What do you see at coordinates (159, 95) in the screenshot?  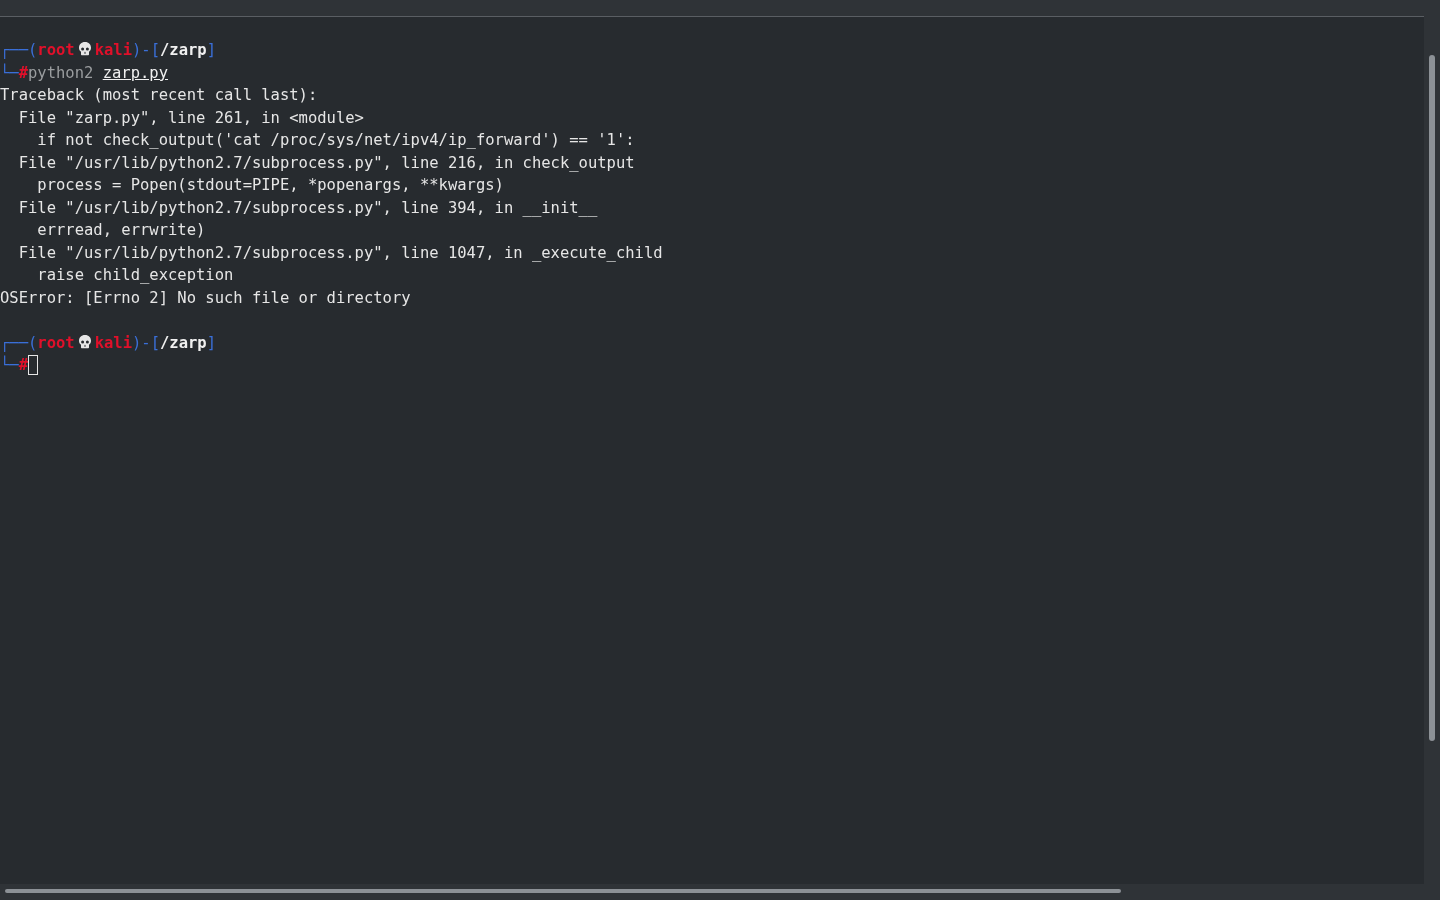 I see `output-line: Traceback (most recent call last):` at bounding box center [159, 95].